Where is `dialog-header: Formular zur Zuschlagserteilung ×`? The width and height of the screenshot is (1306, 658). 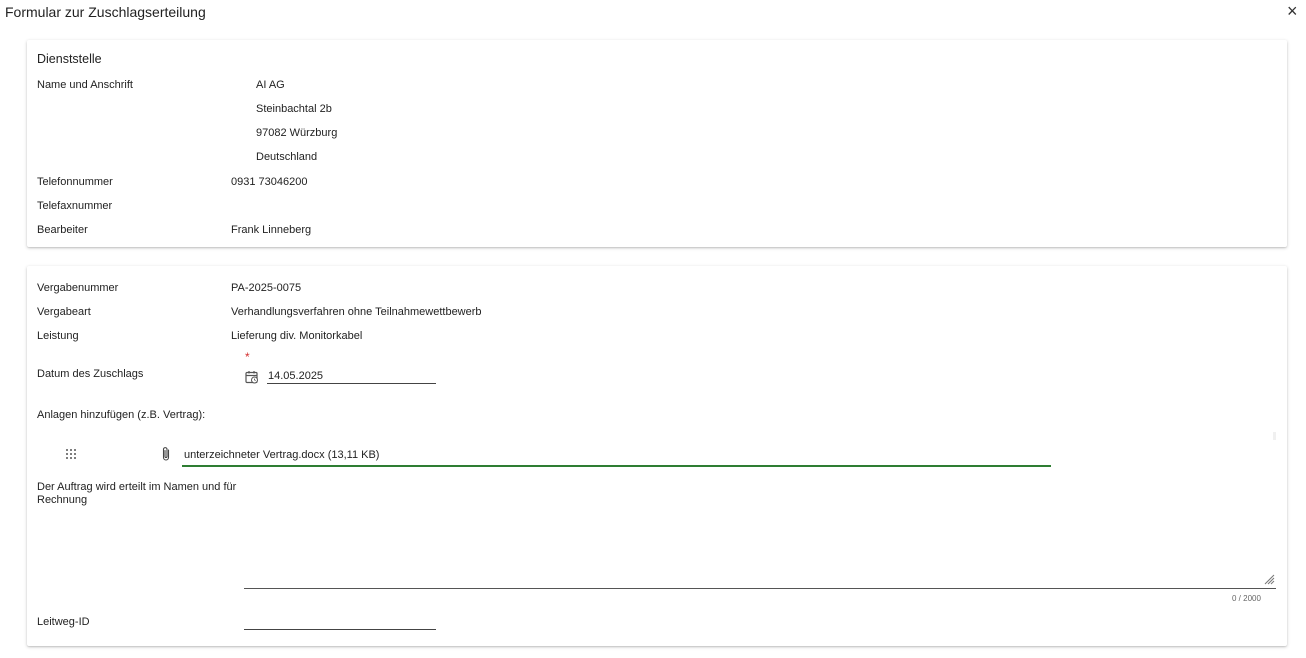 dialog-header: Formular zur Zuschlagserteilung × is located at coordinates (653, 12).